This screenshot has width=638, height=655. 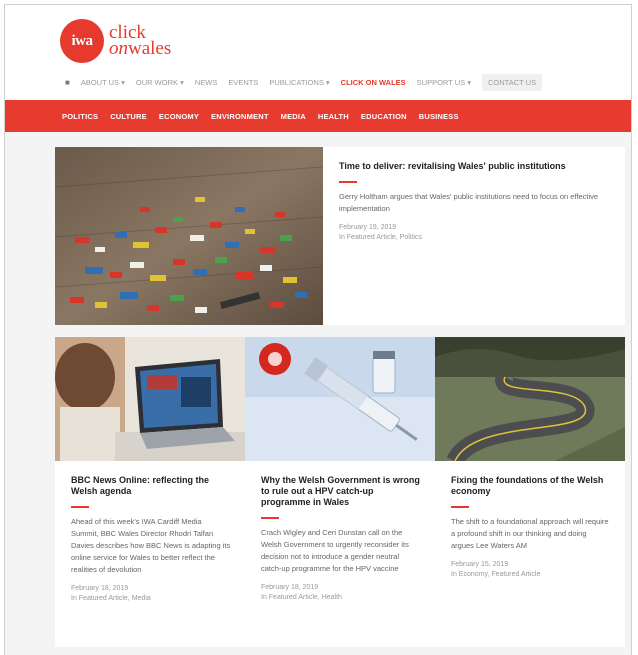 What do you see at coordinates (293, 116) in the screenshot?
I see `category-media: MEDIA` at bounding box center [293, 116].